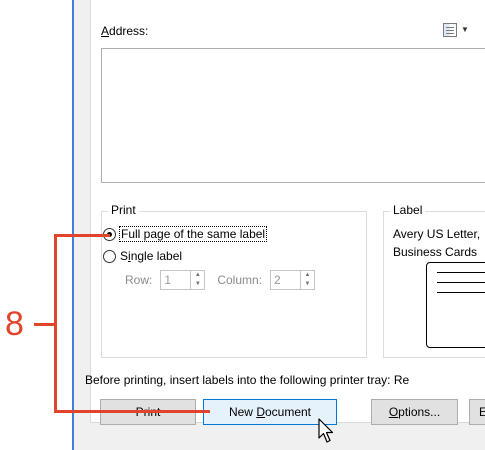 This screenshot has width=485, height=450. Describe the element at coordinates (105, 31) in the screenshot. I see `address-label-accelerator: A` at that location.